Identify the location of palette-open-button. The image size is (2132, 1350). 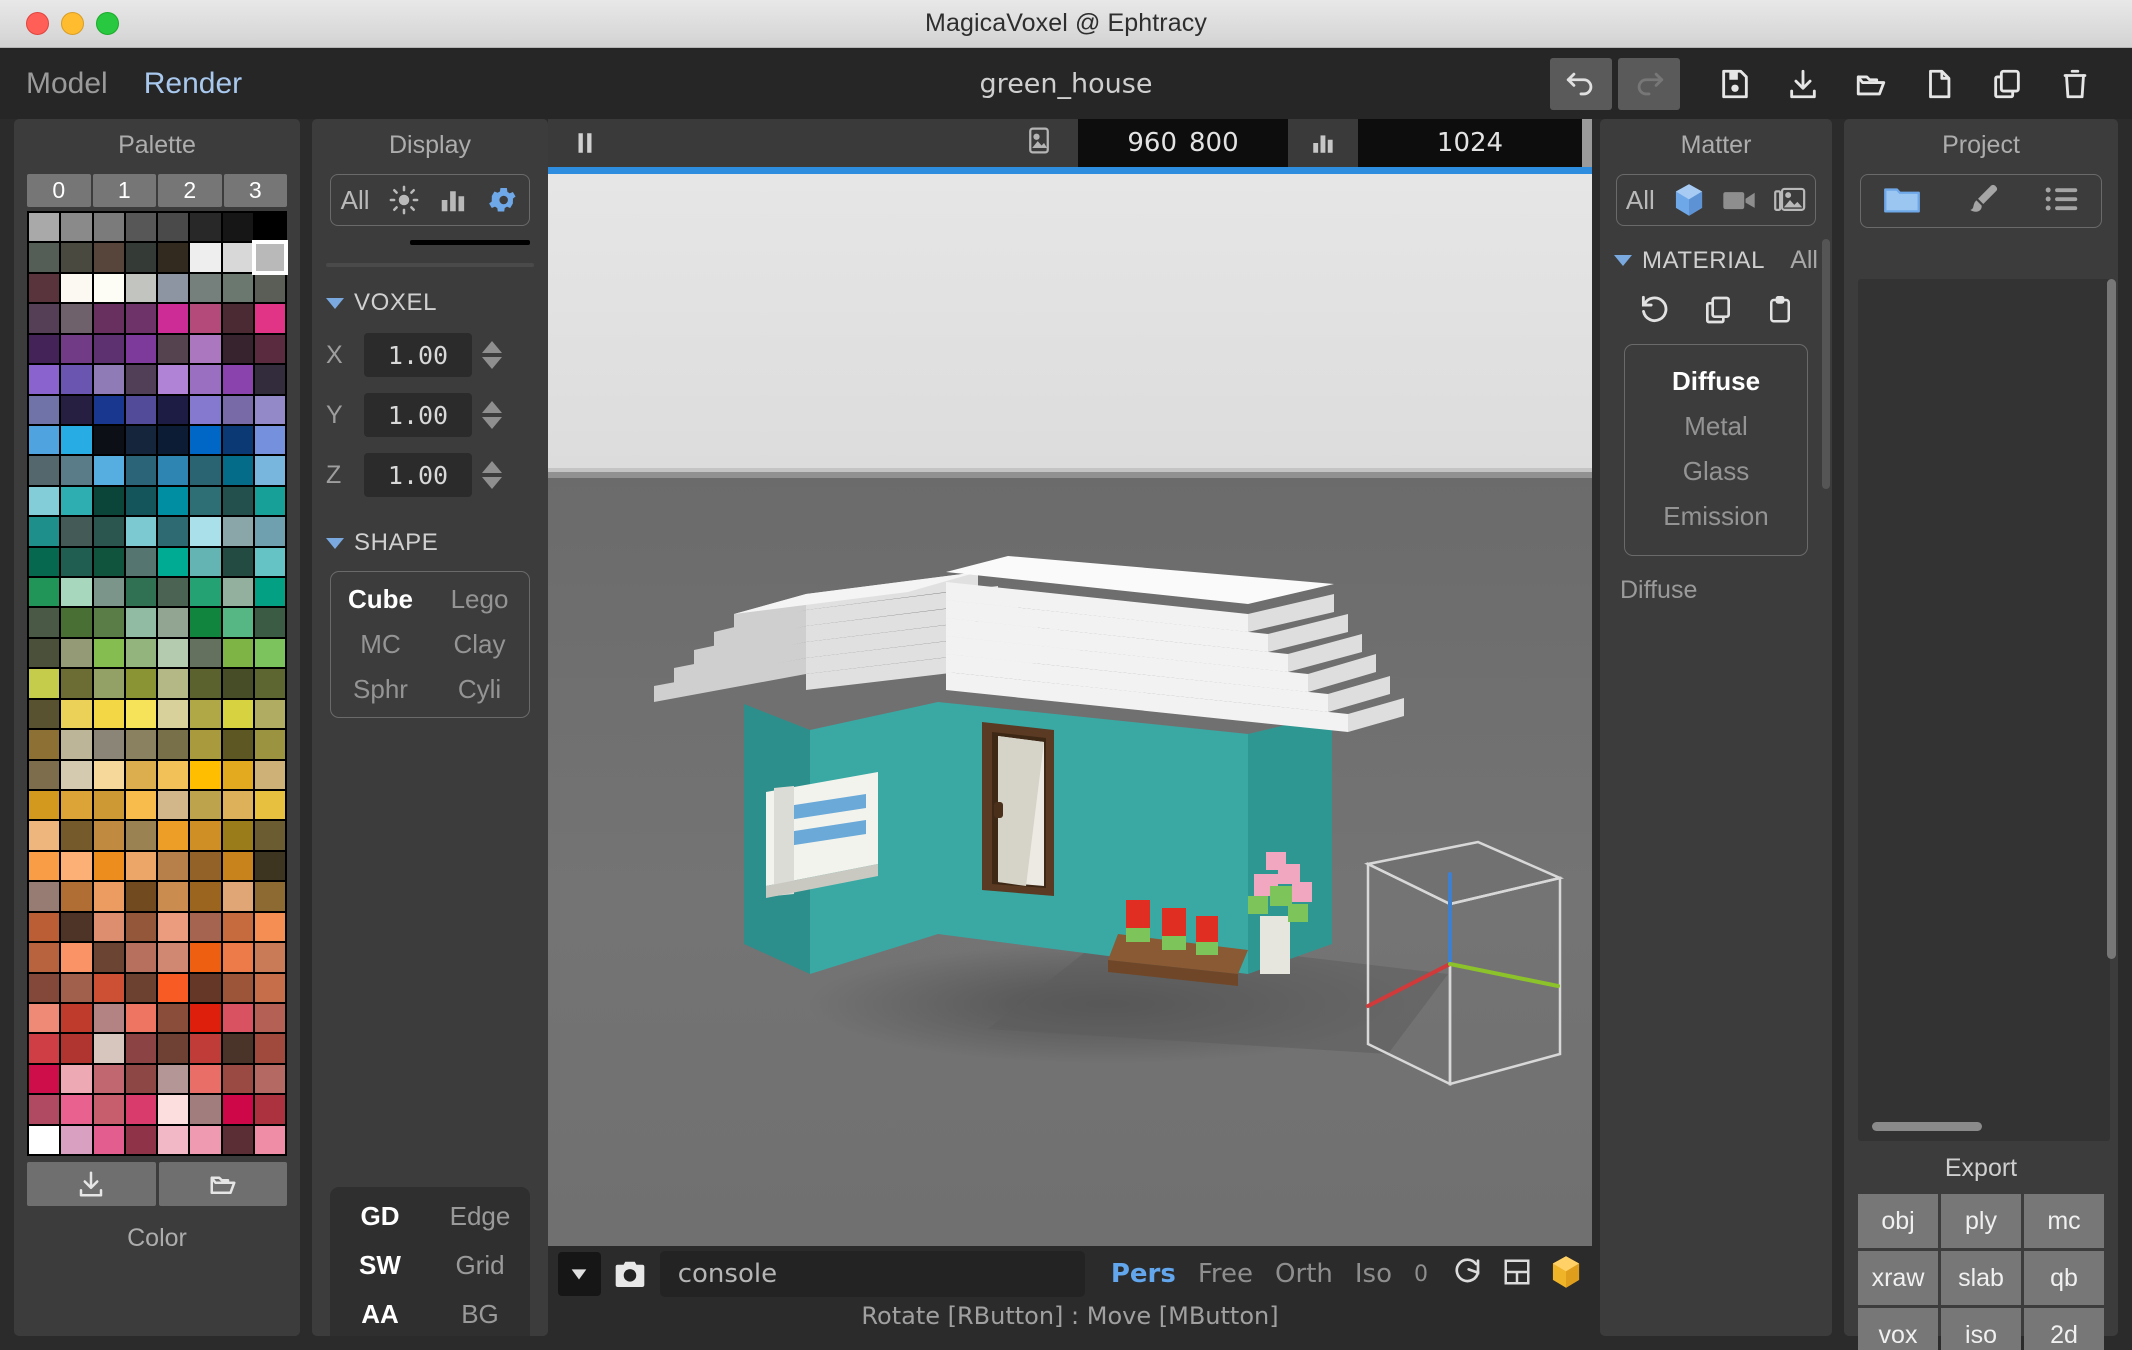
(222, 1184).